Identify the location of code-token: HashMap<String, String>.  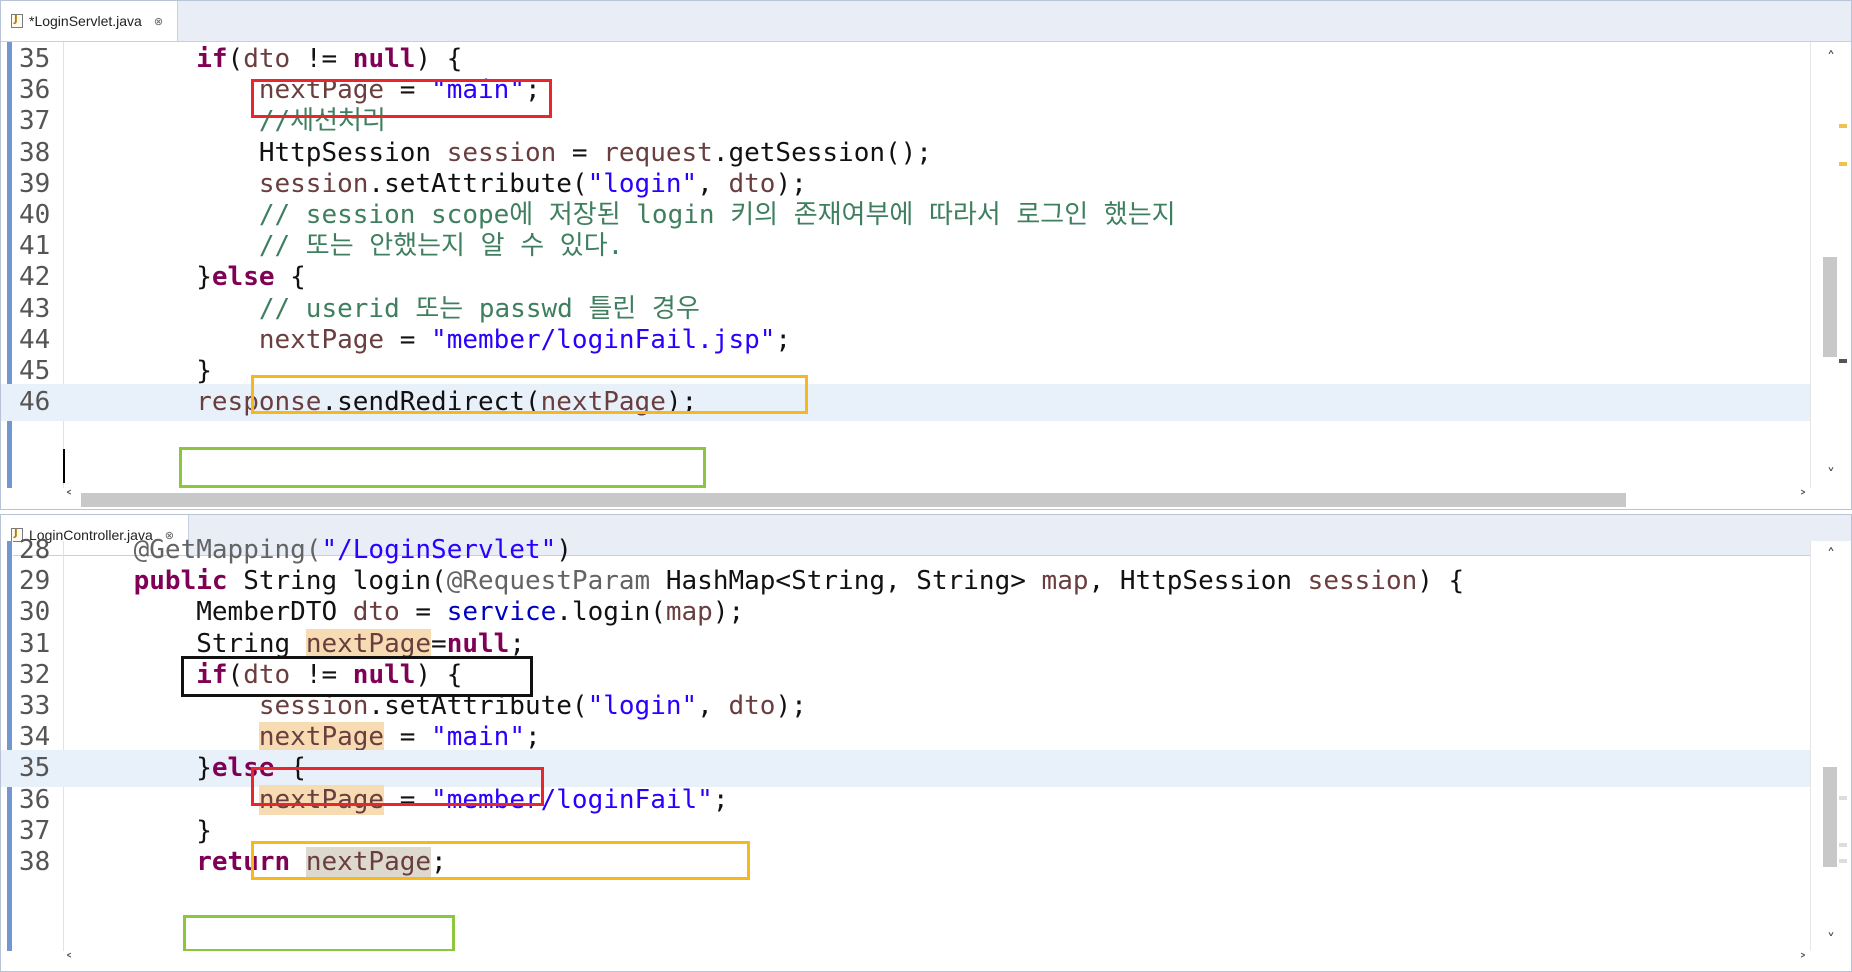
(846, 581).